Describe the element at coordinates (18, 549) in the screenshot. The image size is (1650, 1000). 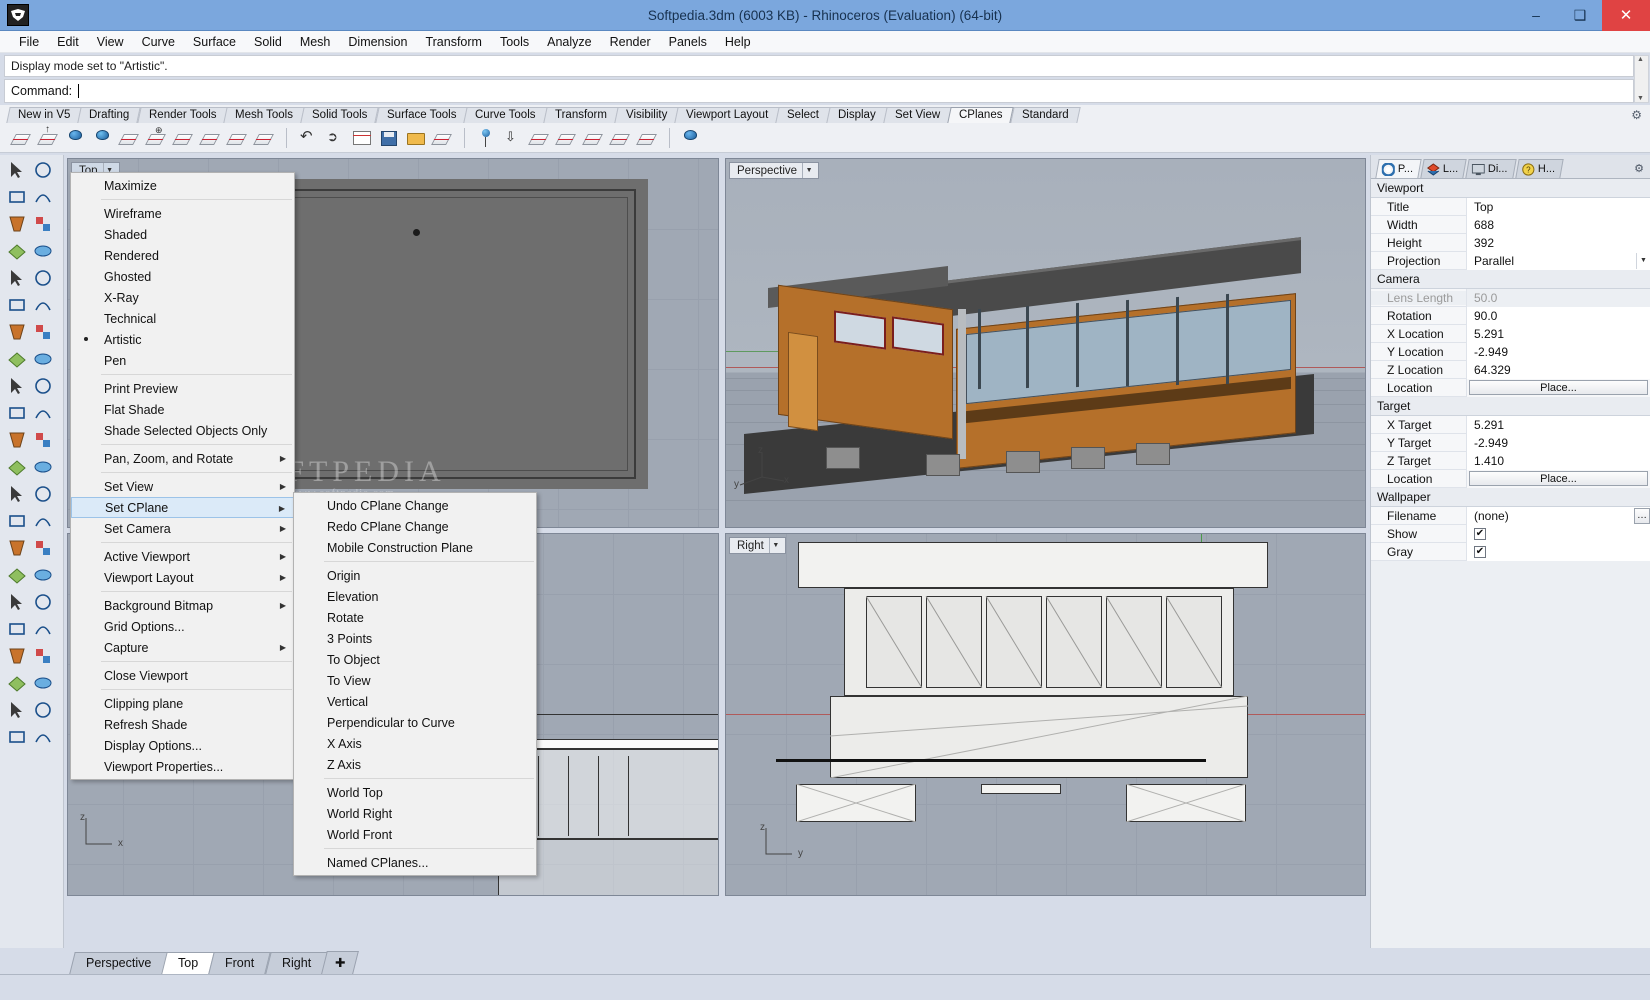
I see `array-icon` at that location.